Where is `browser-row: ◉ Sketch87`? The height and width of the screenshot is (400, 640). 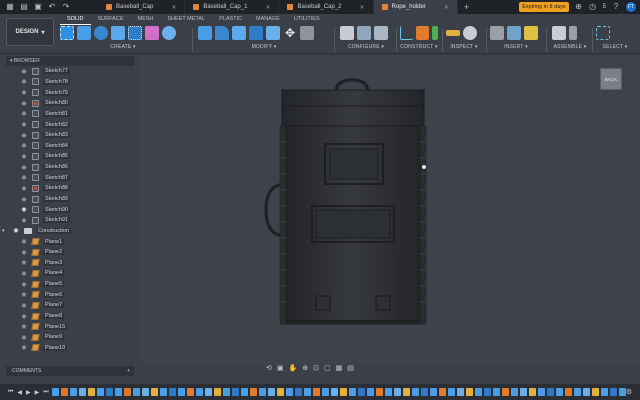
browser-row: ◉ Sketch87 is located at coordinates (80, 177).